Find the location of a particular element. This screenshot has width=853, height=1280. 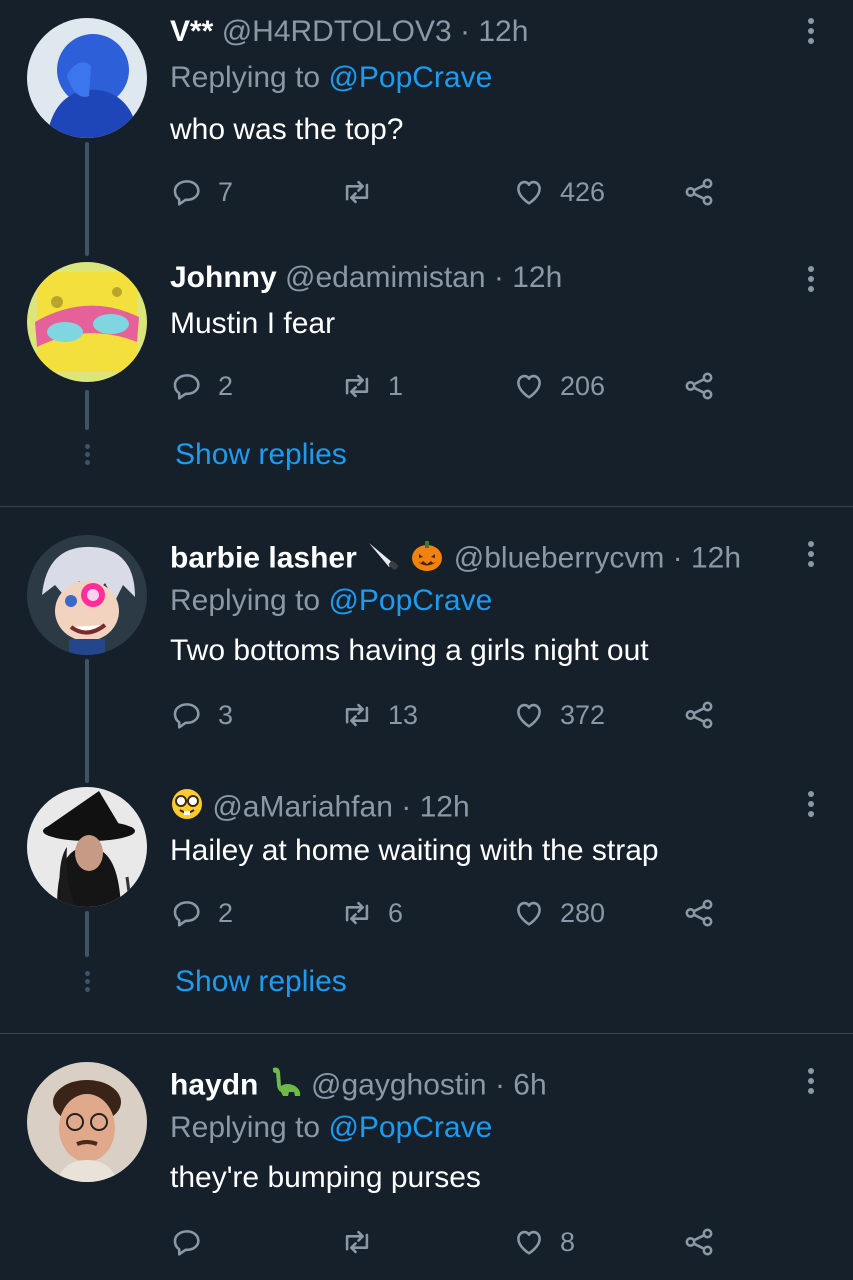

handle: @edamimistan is located at coordinates (385, 277).